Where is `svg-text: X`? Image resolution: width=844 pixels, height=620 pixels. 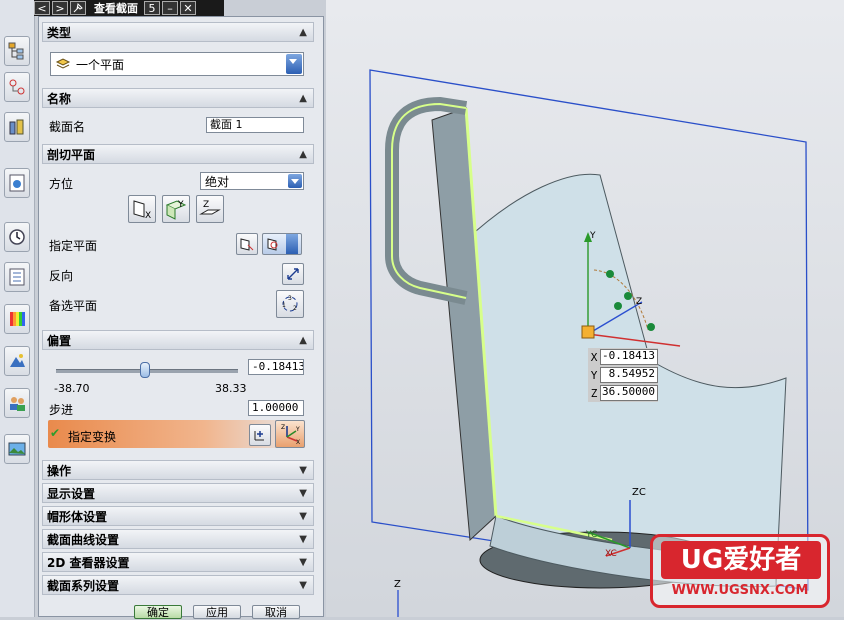 svg-text: X is located at coordinates (148, 216).